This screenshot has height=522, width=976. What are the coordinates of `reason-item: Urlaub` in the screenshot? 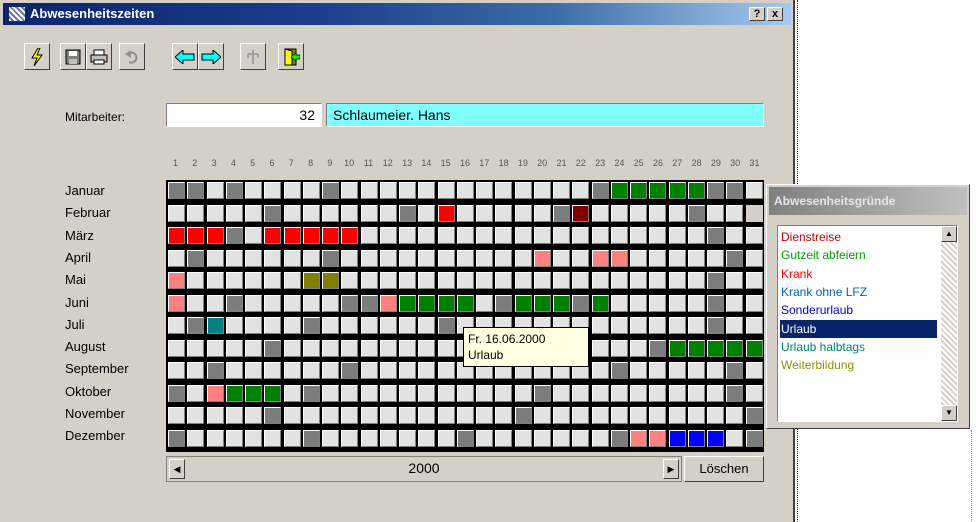 It's located at (858, 328).